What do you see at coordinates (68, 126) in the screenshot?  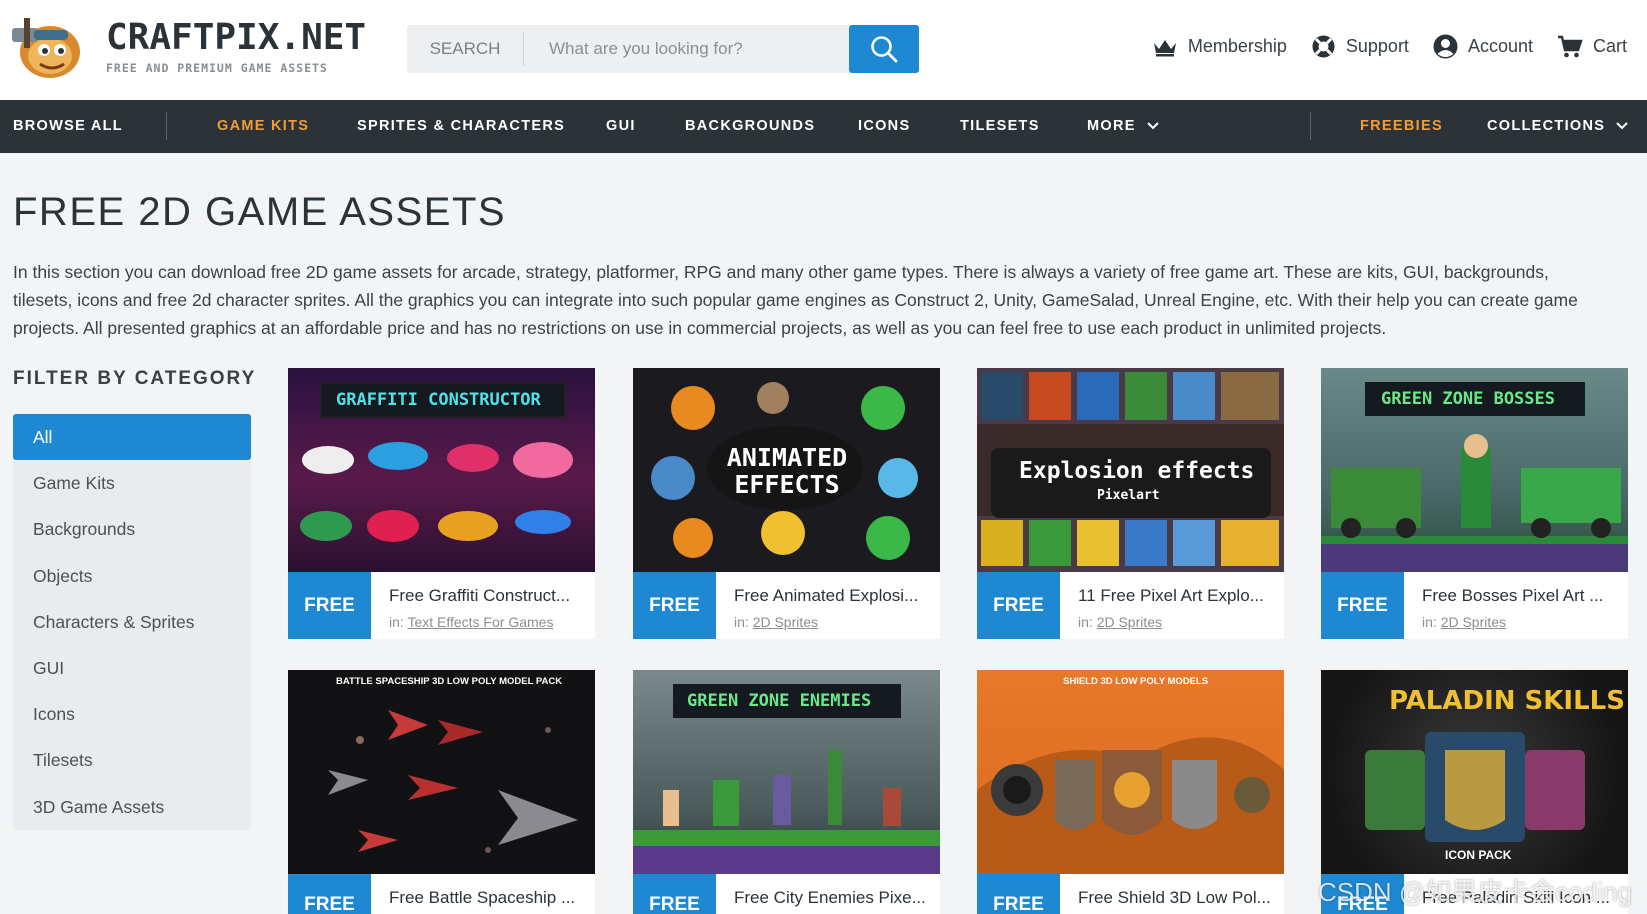 I see `nav-browse-all: BROWSE ALL` at bounding box center [68, 126].